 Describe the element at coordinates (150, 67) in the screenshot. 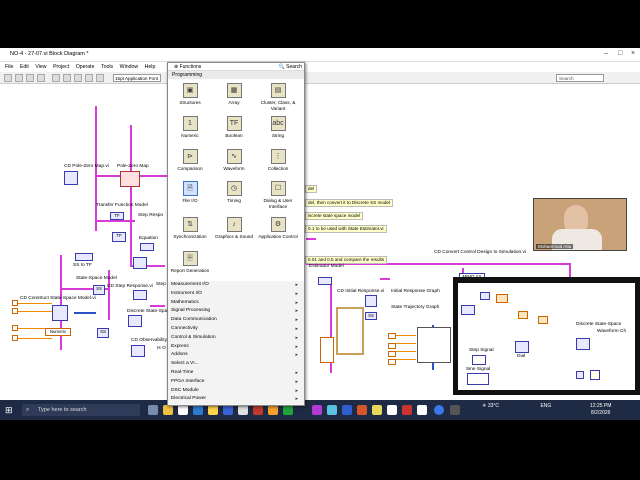

I see `menu-help: Help` at that location.